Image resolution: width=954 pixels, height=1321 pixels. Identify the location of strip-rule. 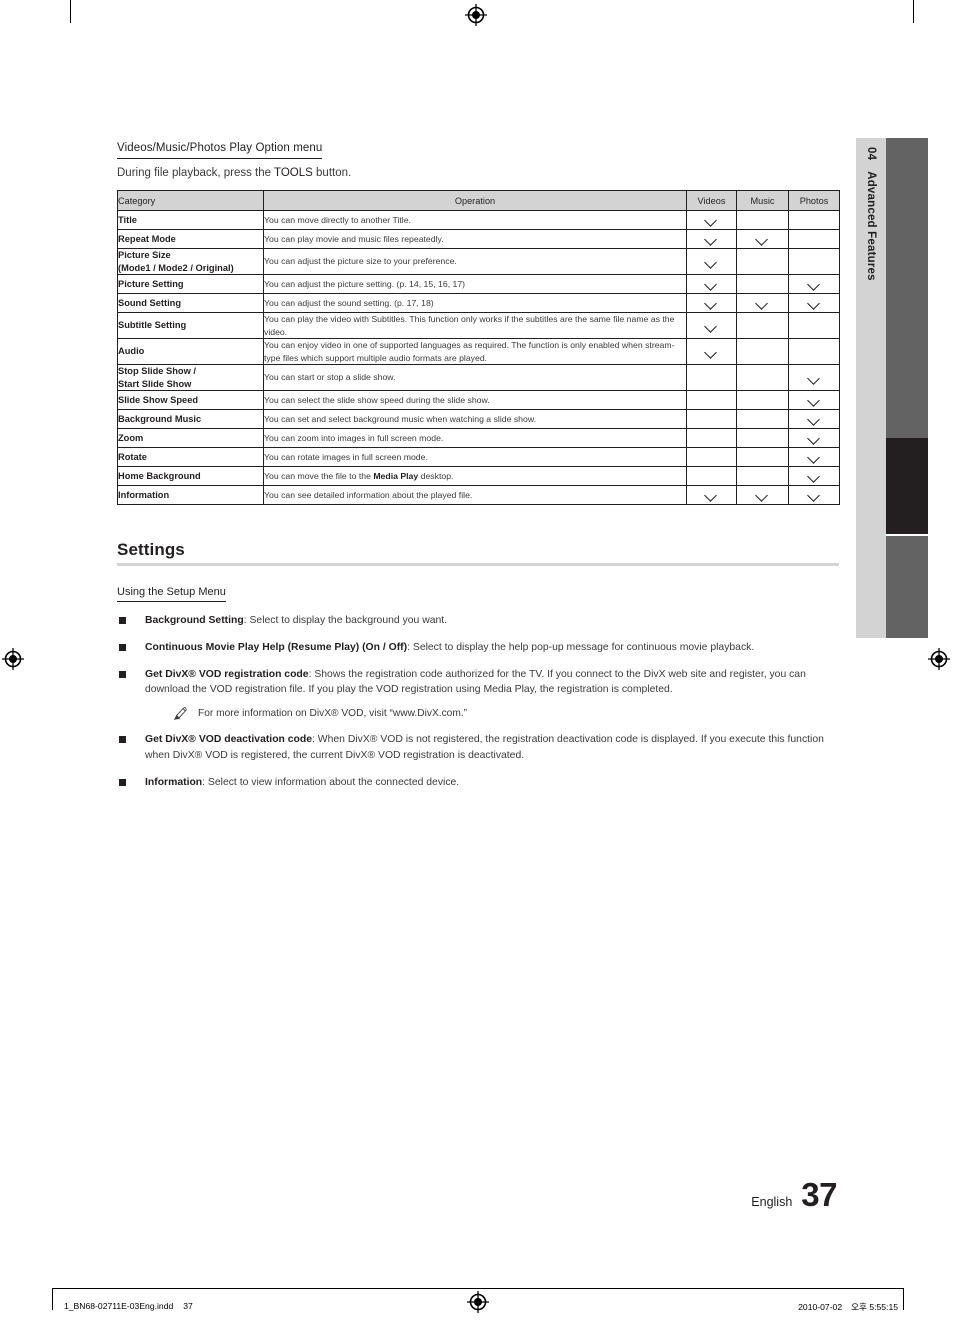
(478, 1288).